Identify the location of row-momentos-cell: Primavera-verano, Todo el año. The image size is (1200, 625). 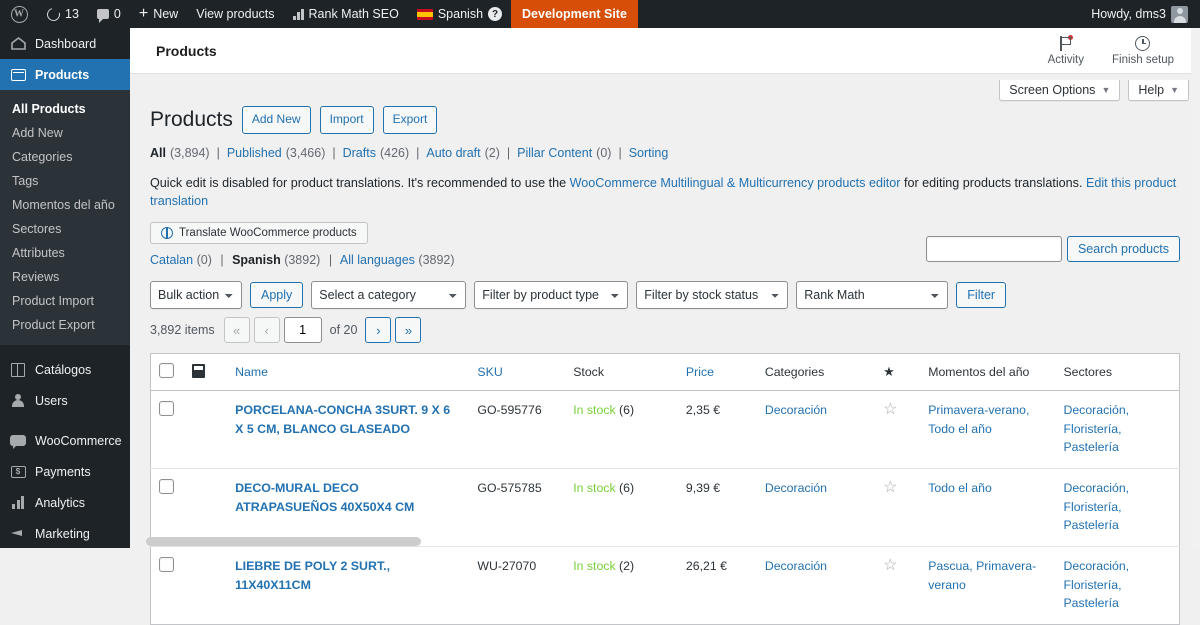
(987, 430).